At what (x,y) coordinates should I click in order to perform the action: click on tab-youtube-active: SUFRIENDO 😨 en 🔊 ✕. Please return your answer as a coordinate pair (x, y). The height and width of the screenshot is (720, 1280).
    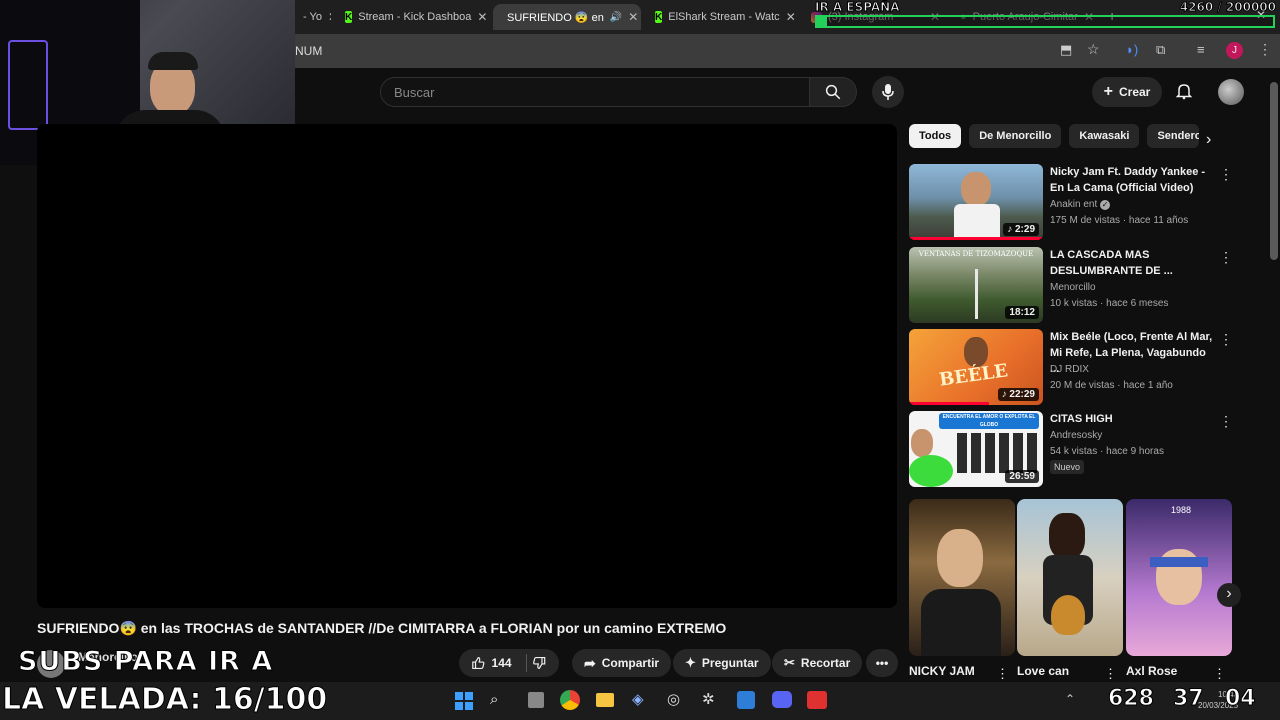
    Looking at the image, I should click on (567, 17).